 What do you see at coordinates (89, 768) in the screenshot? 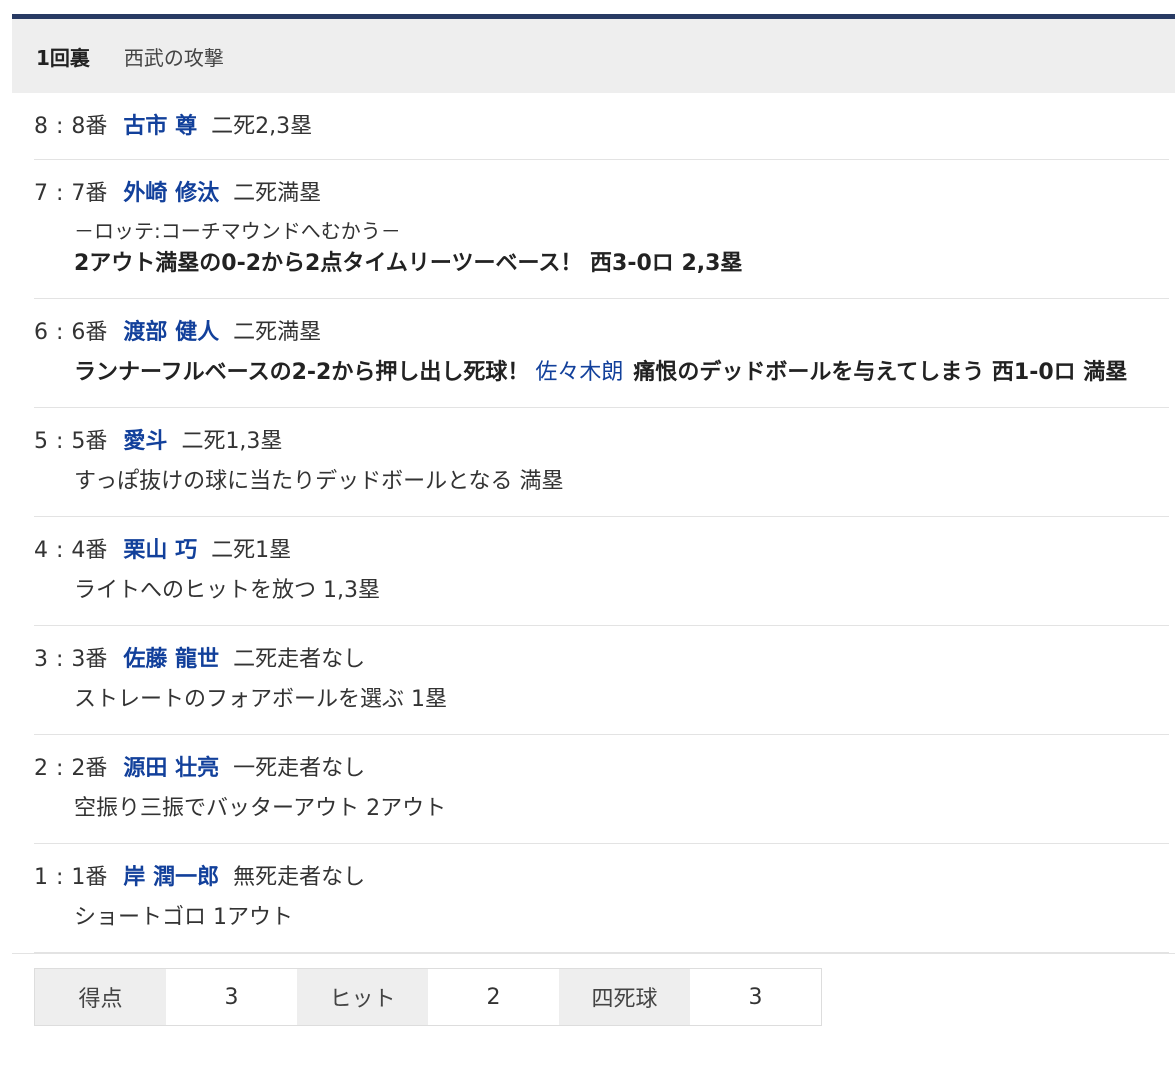
I see `batting-order: 2番` at bounding box center [89, 768].